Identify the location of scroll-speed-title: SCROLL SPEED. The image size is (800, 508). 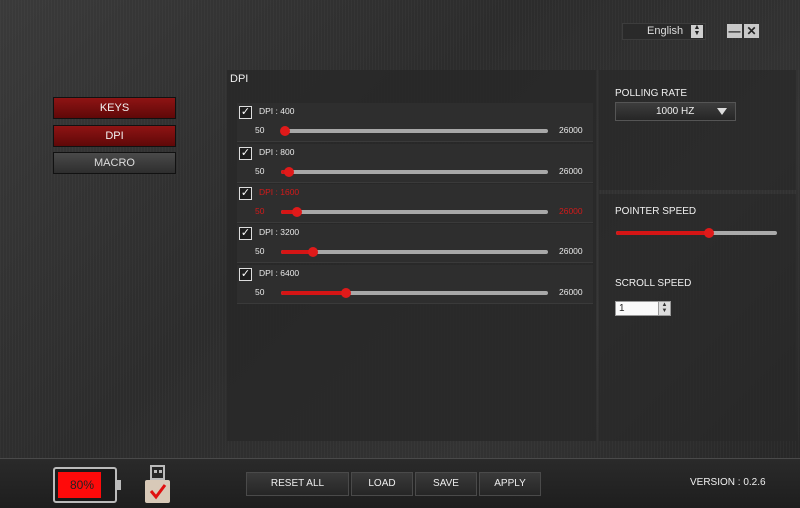
(653, 283).